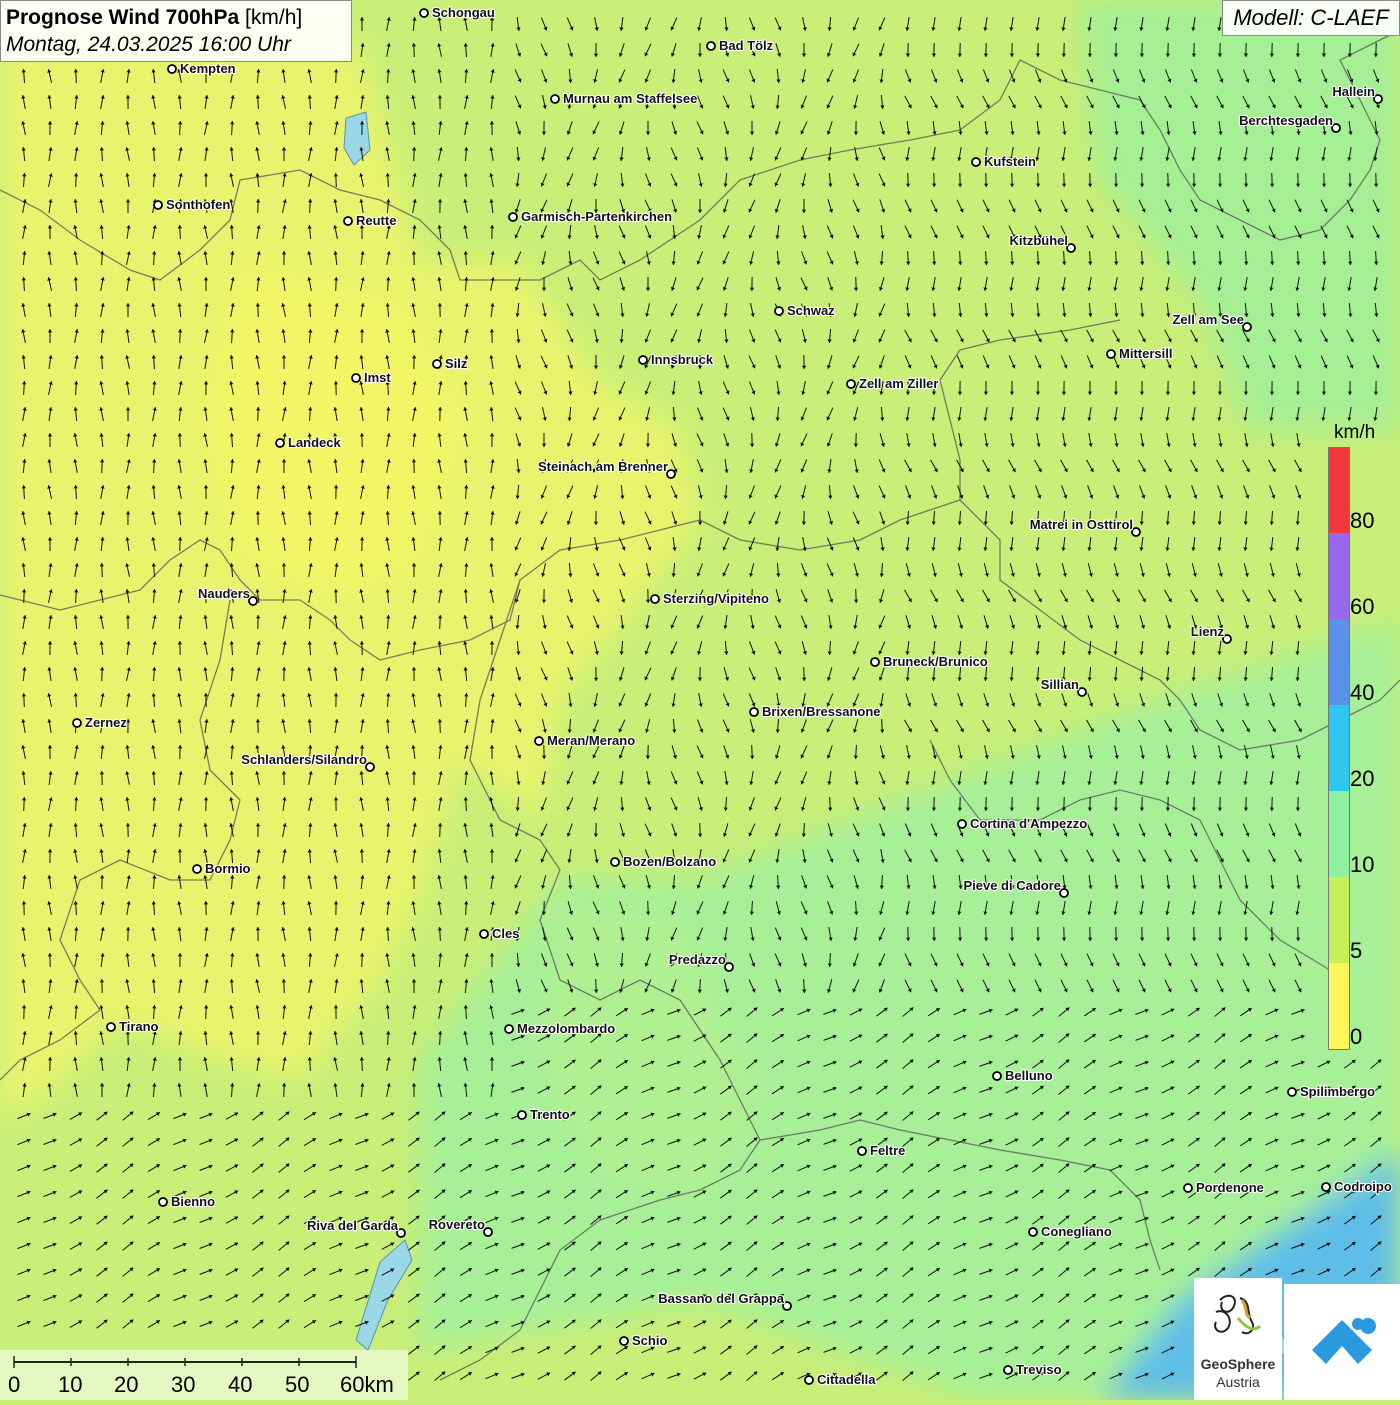 The image size is (1400, 1405). What do you see at coordinates (253, 601) in the screenshot?
I see `city-marker-nauders` at bounding box center [253, 601].